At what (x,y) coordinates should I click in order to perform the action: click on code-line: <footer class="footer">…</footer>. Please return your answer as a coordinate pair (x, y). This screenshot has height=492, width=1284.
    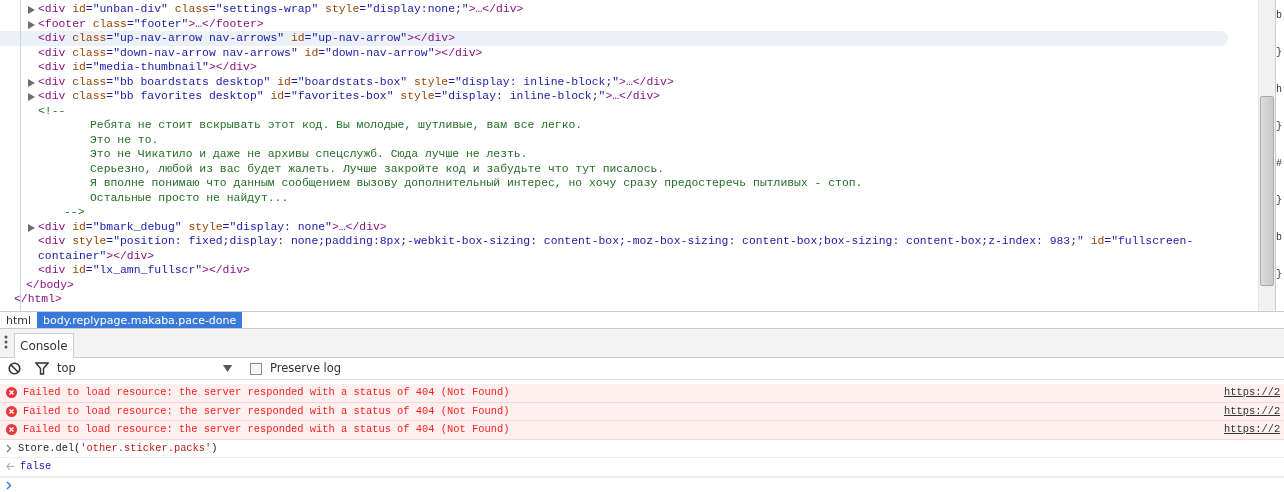
    Looking at the image, I should click on (151, 23).